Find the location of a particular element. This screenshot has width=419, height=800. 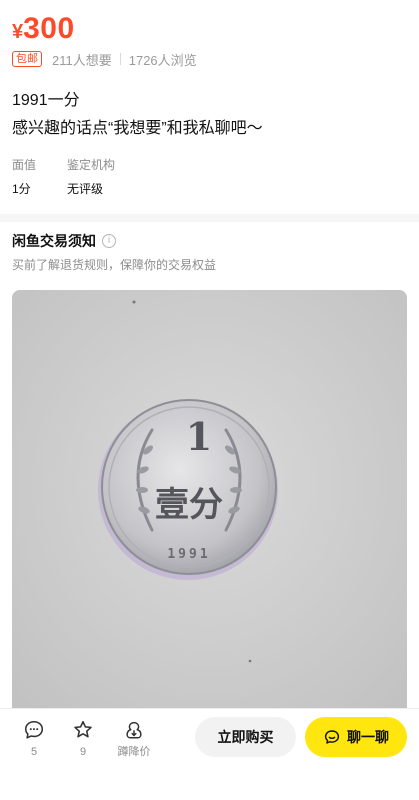

buy-now-button: 立即购买 is located at coordinates (245, 737).